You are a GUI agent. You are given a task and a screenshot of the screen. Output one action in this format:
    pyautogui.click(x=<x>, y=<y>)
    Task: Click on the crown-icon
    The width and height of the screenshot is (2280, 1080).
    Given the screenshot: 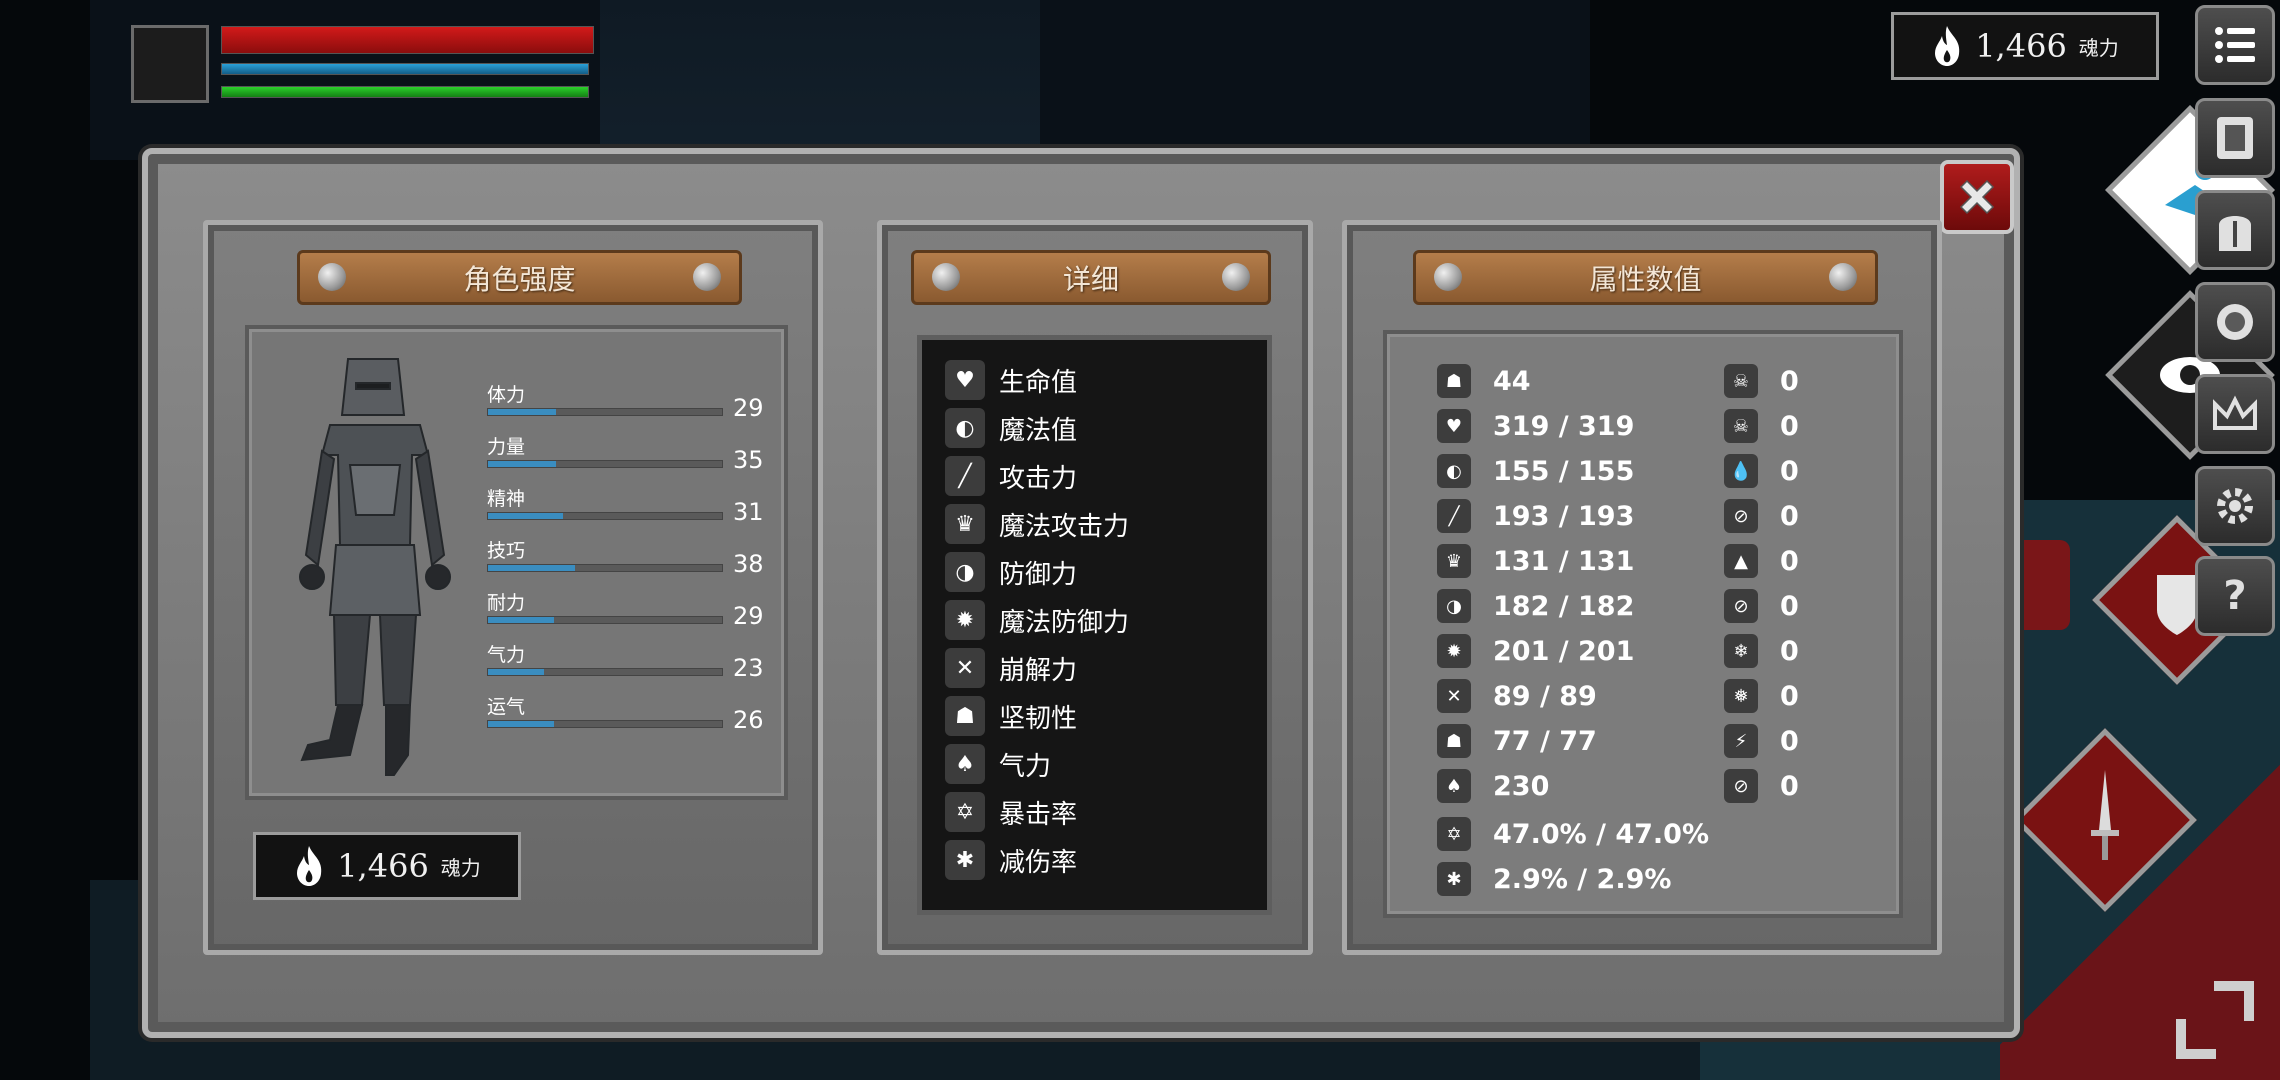 What is the action you would take?
    pyautogui.click(x=2235, y=412)
    